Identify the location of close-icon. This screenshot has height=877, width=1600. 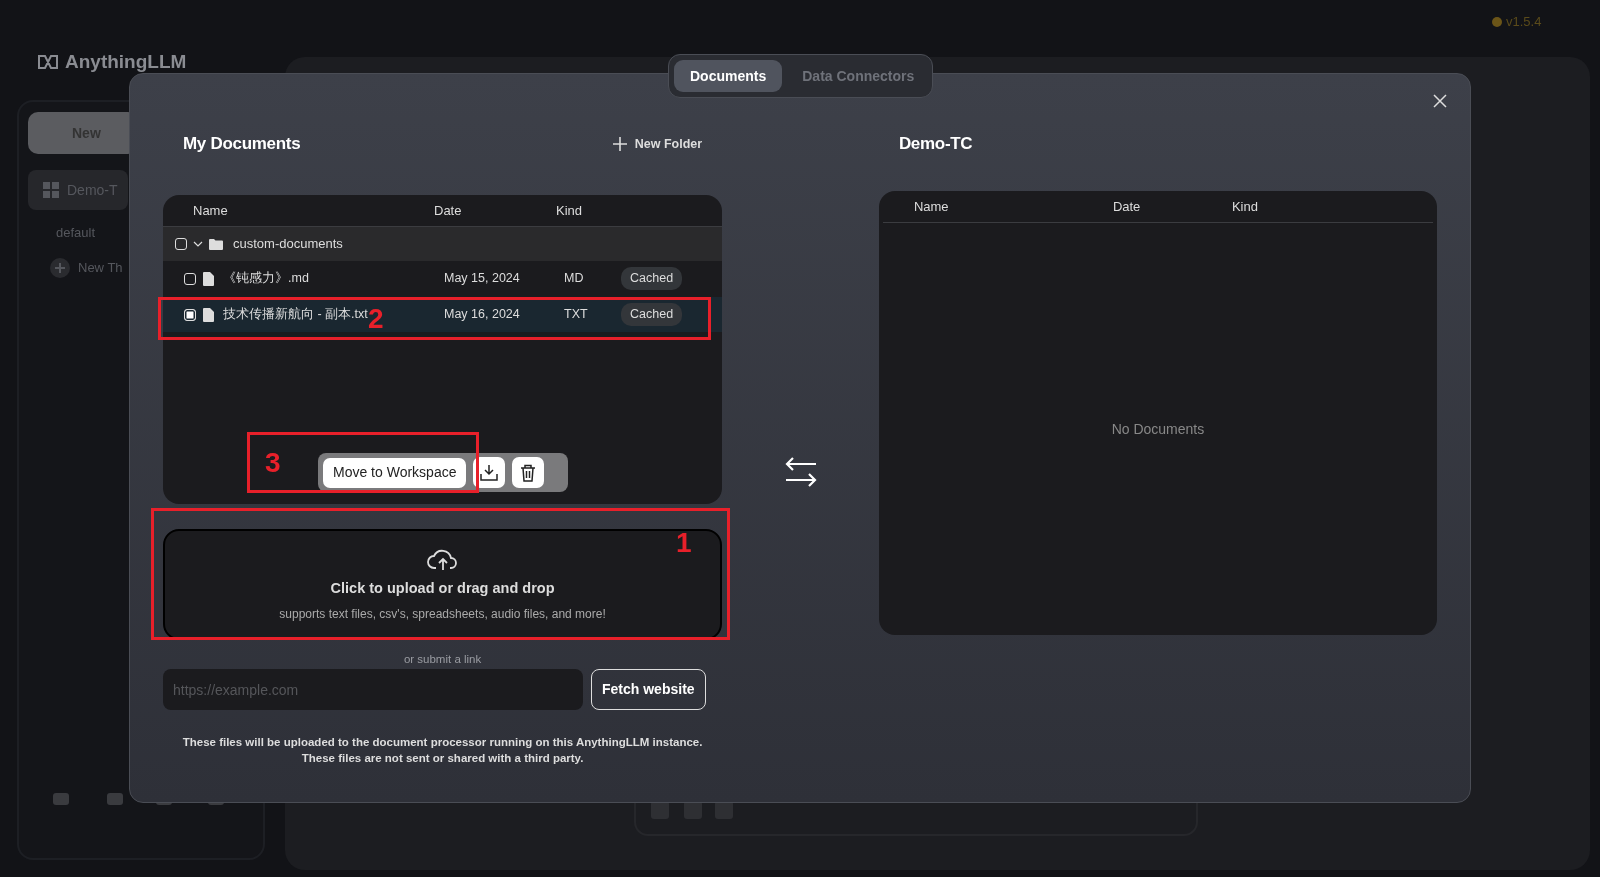
(1440, 100).